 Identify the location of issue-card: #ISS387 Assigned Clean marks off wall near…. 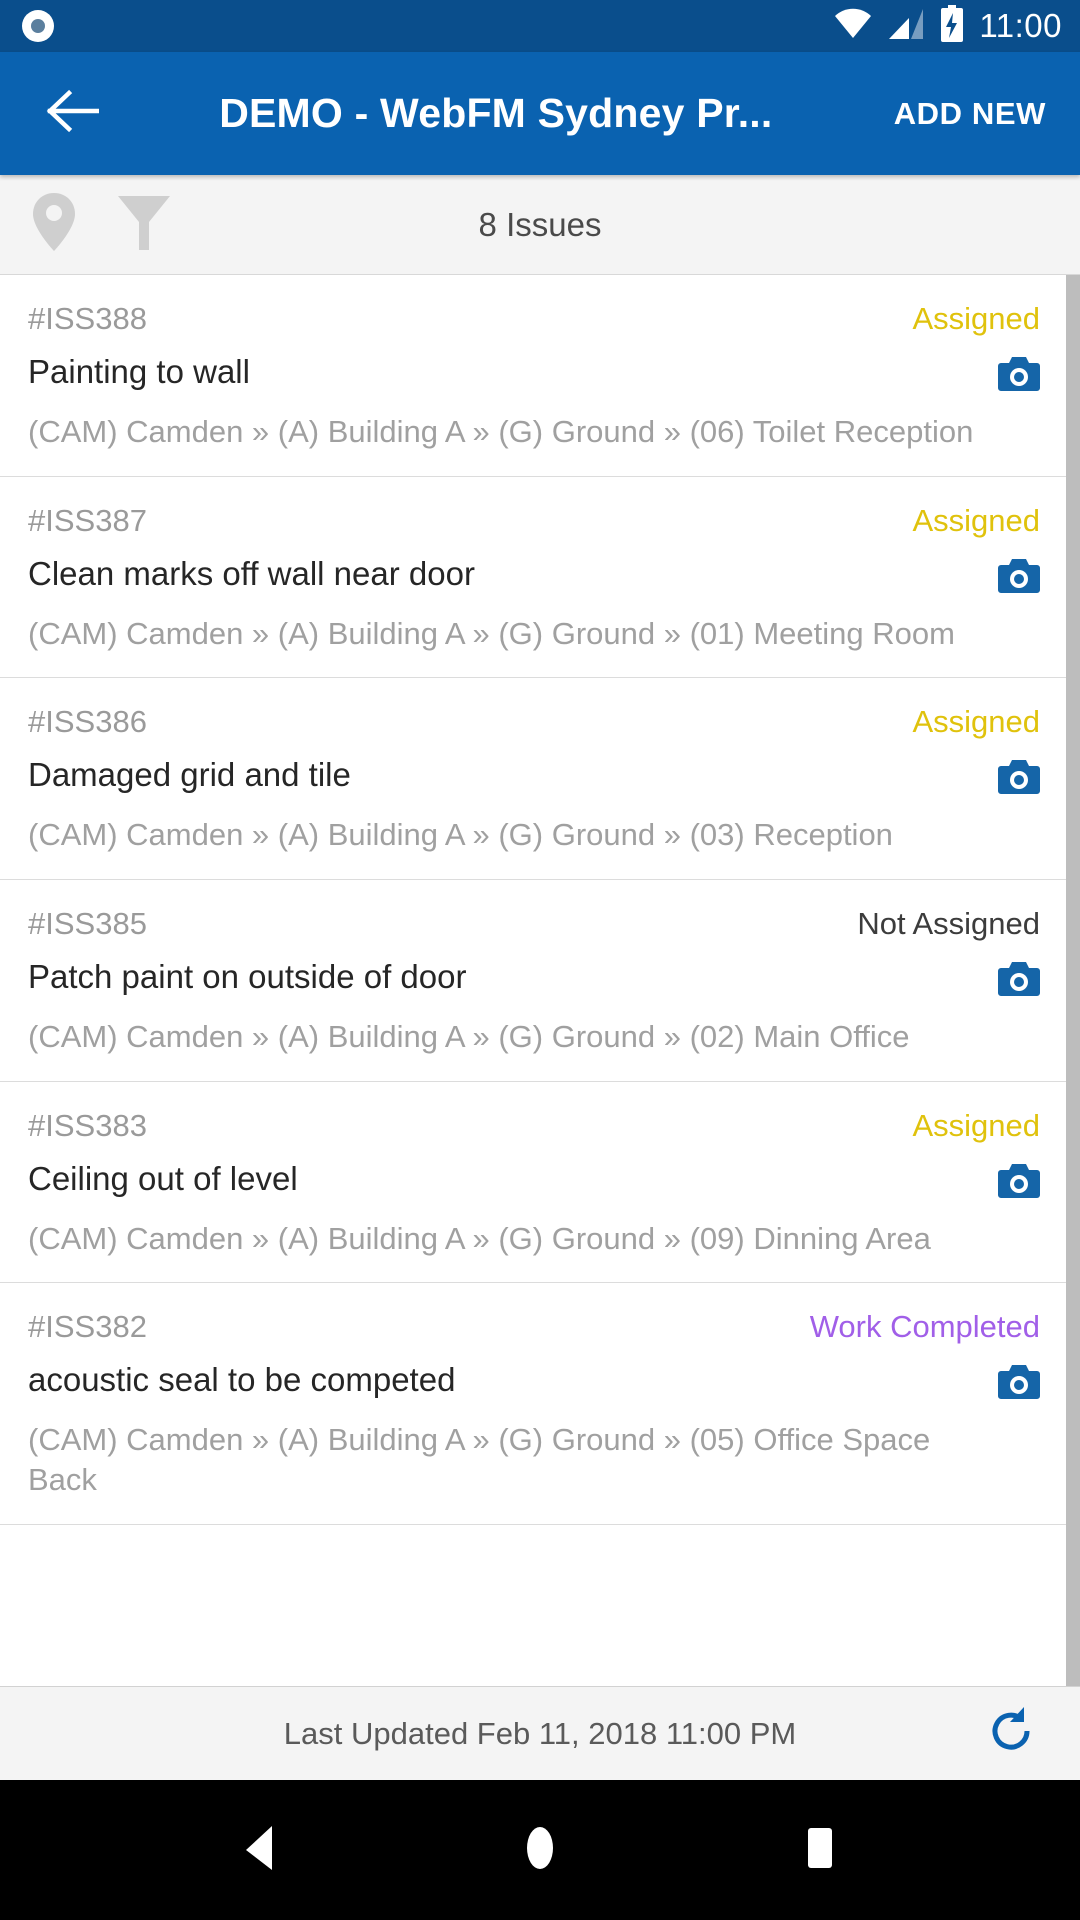
(533, 577).